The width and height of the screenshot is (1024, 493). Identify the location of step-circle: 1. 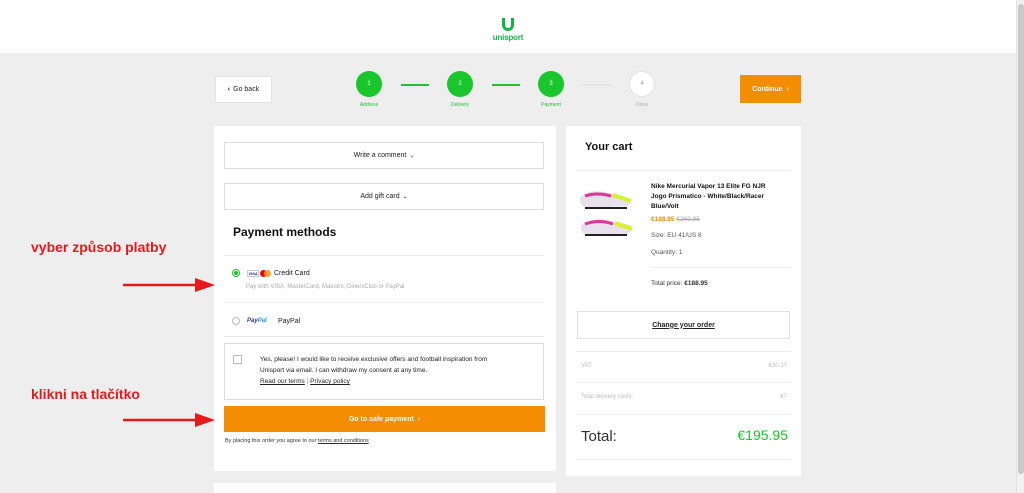
(369, 84).